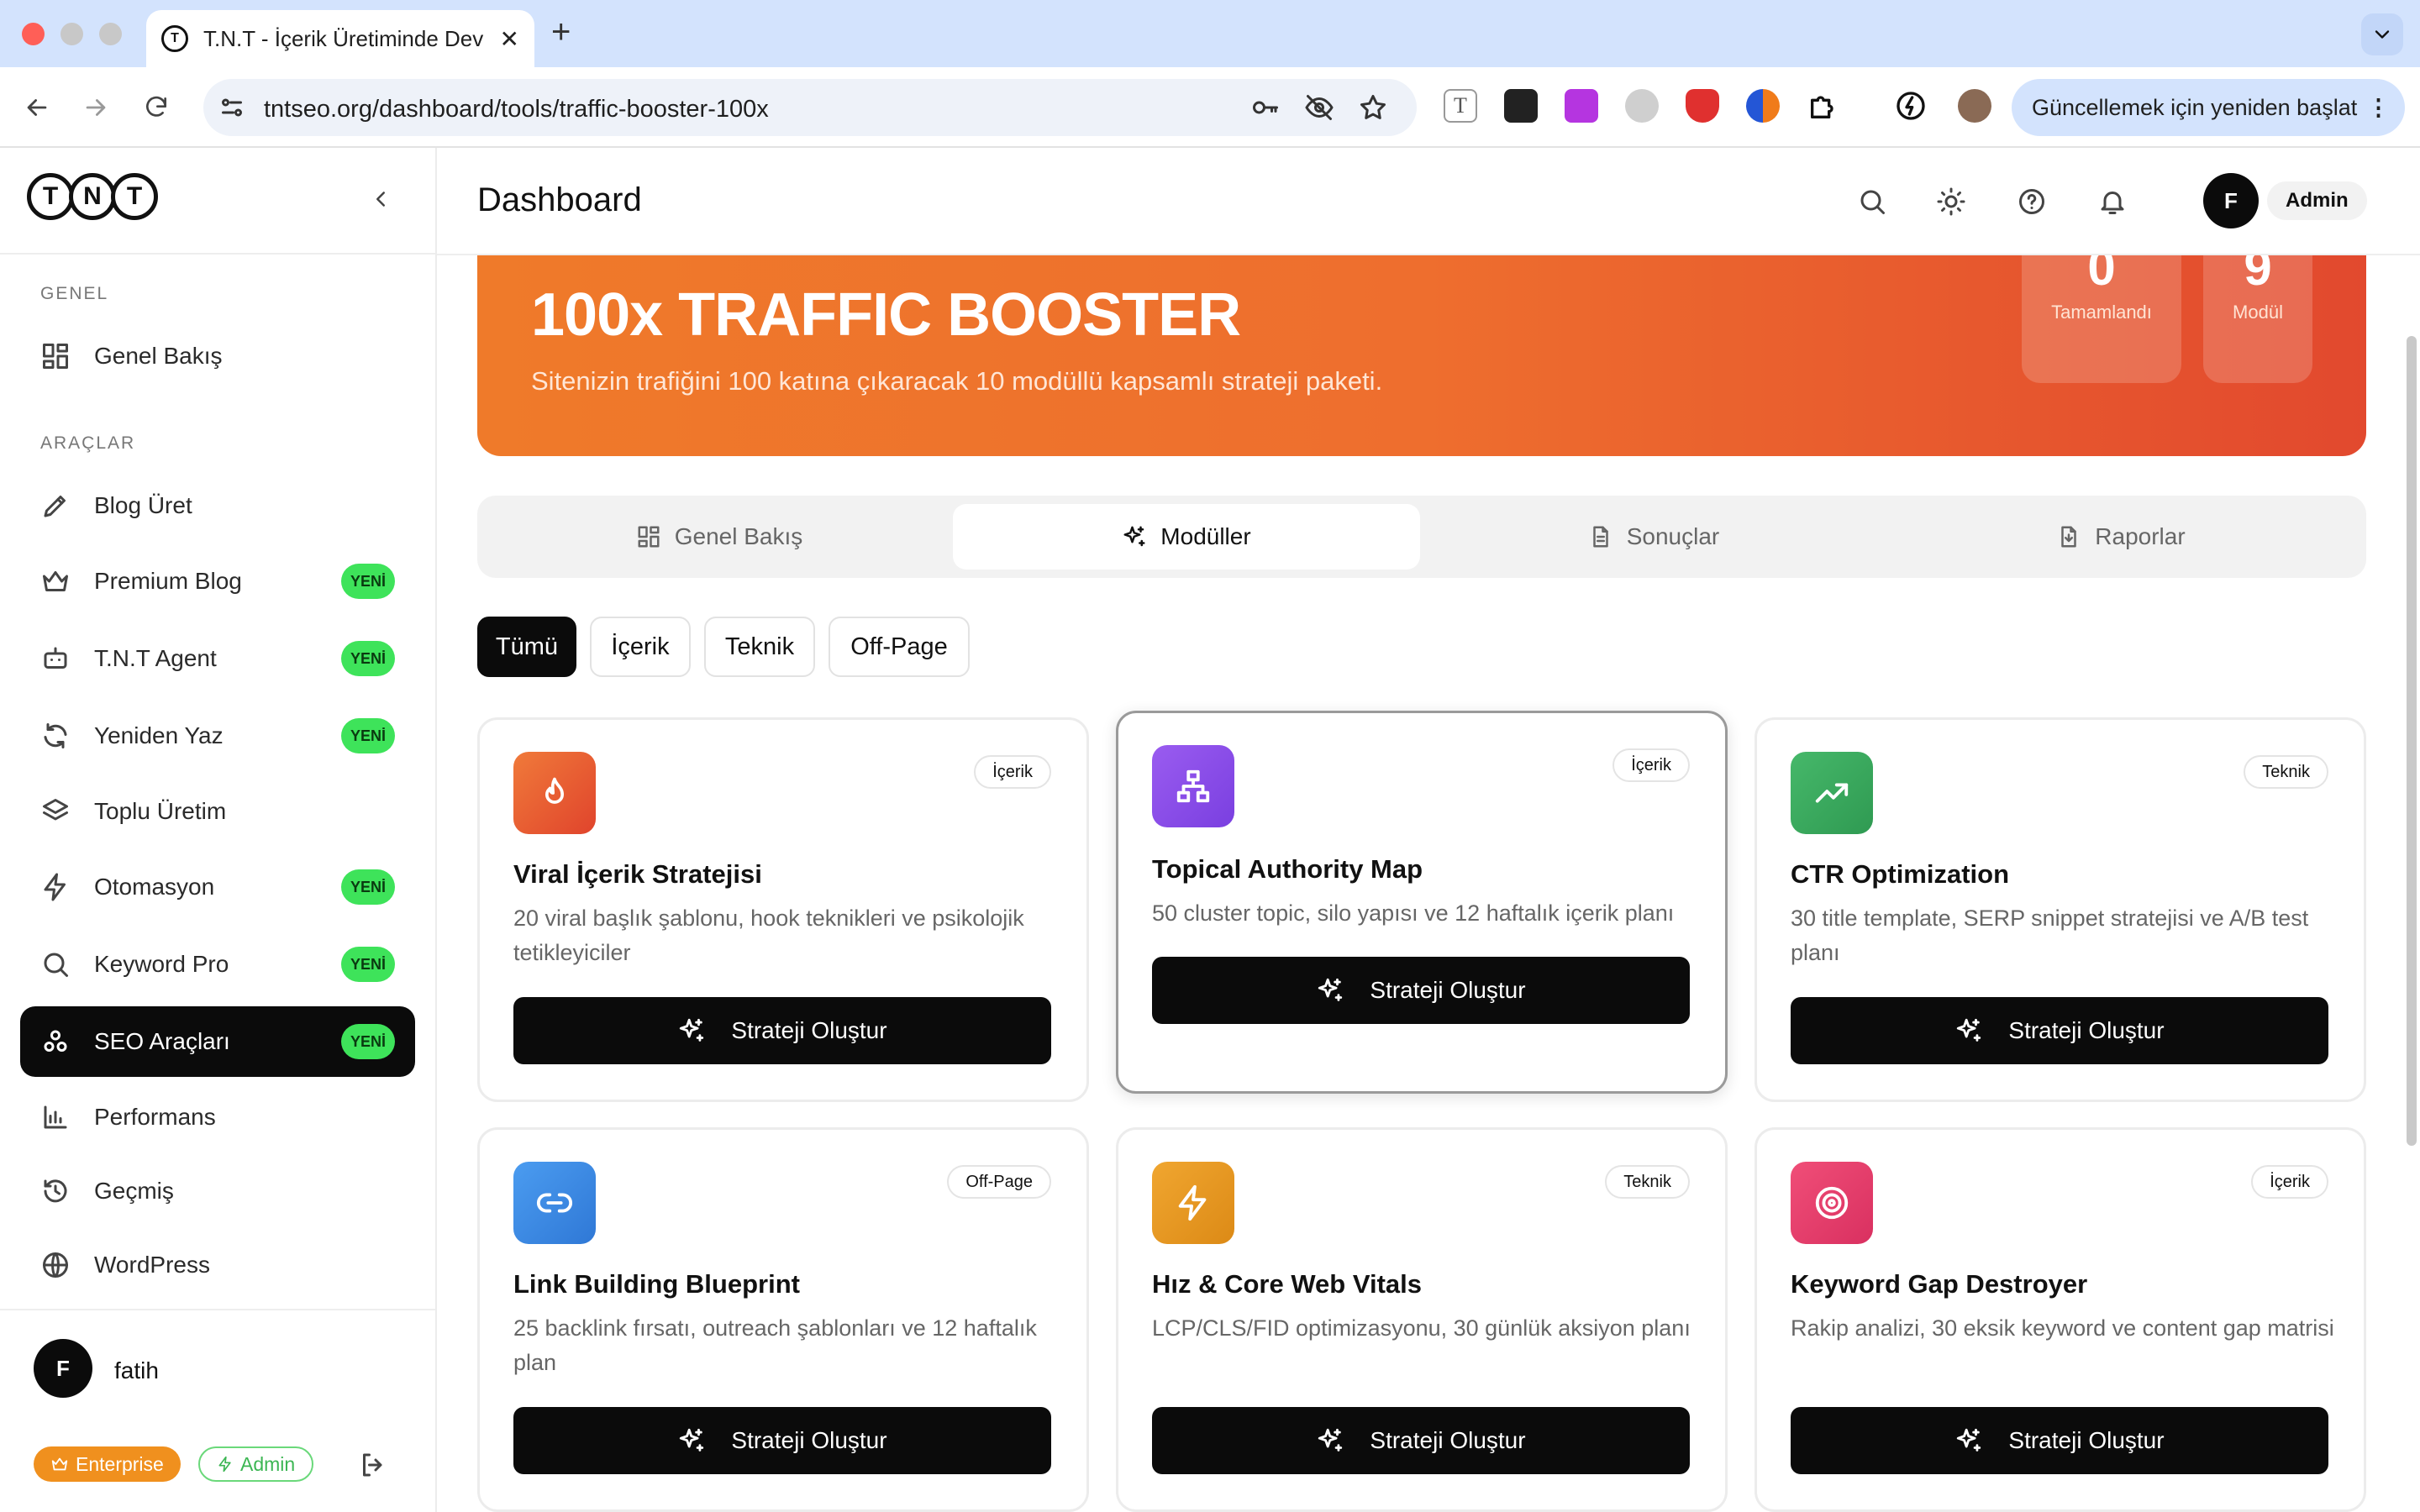 Image resolution: width=2420 pixels, height=1512 pixels. What do you see at coordinates (641, 647) in the screenshot?
I see `filter-icerik: İçerik` at bounding box center [641, 647].